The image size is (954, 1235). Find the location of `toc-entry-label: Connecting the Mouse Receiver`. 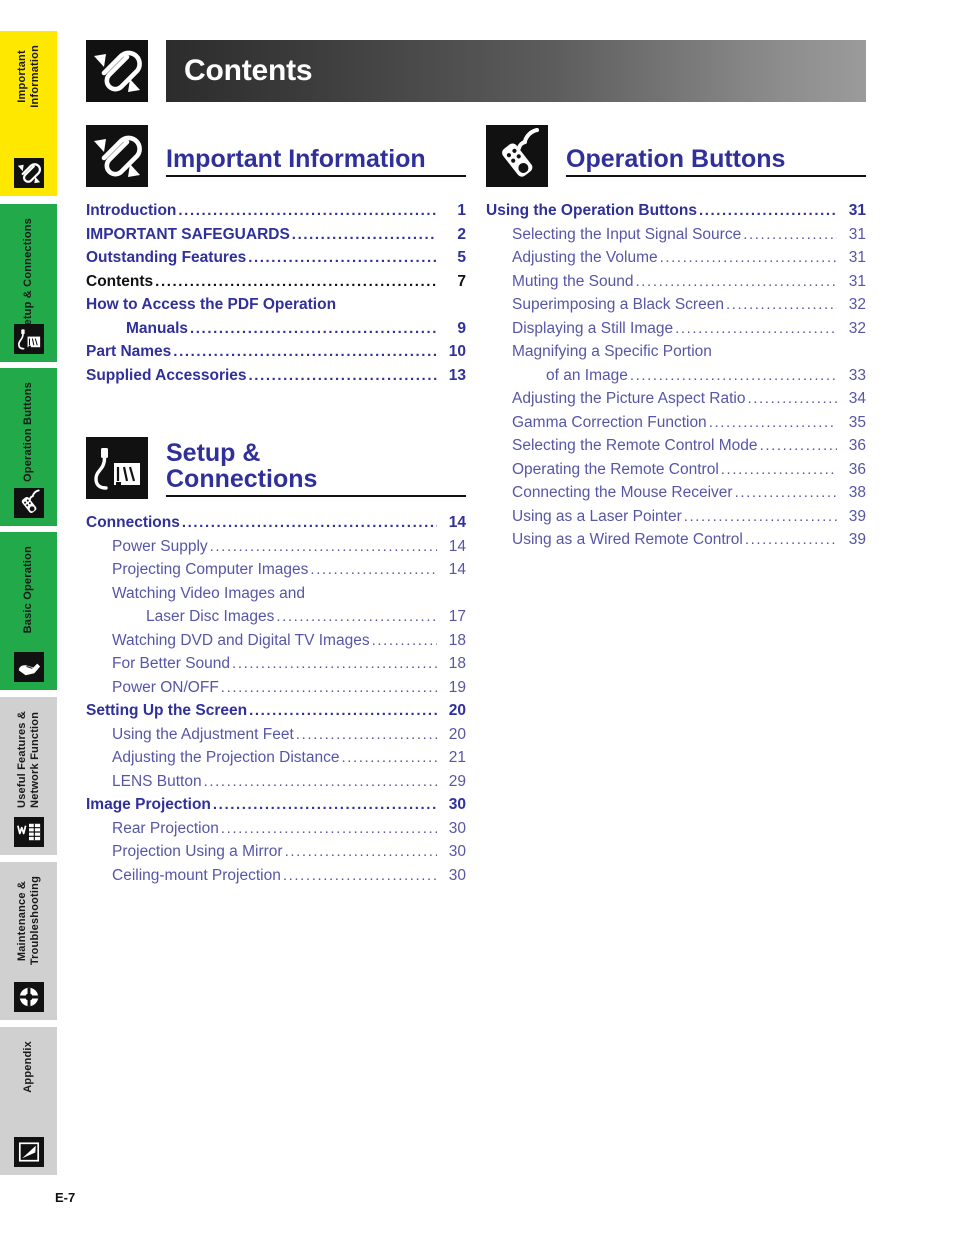

toc-entry-label: Connecting the Mouse Receiver is located at coordinates (622, 492).